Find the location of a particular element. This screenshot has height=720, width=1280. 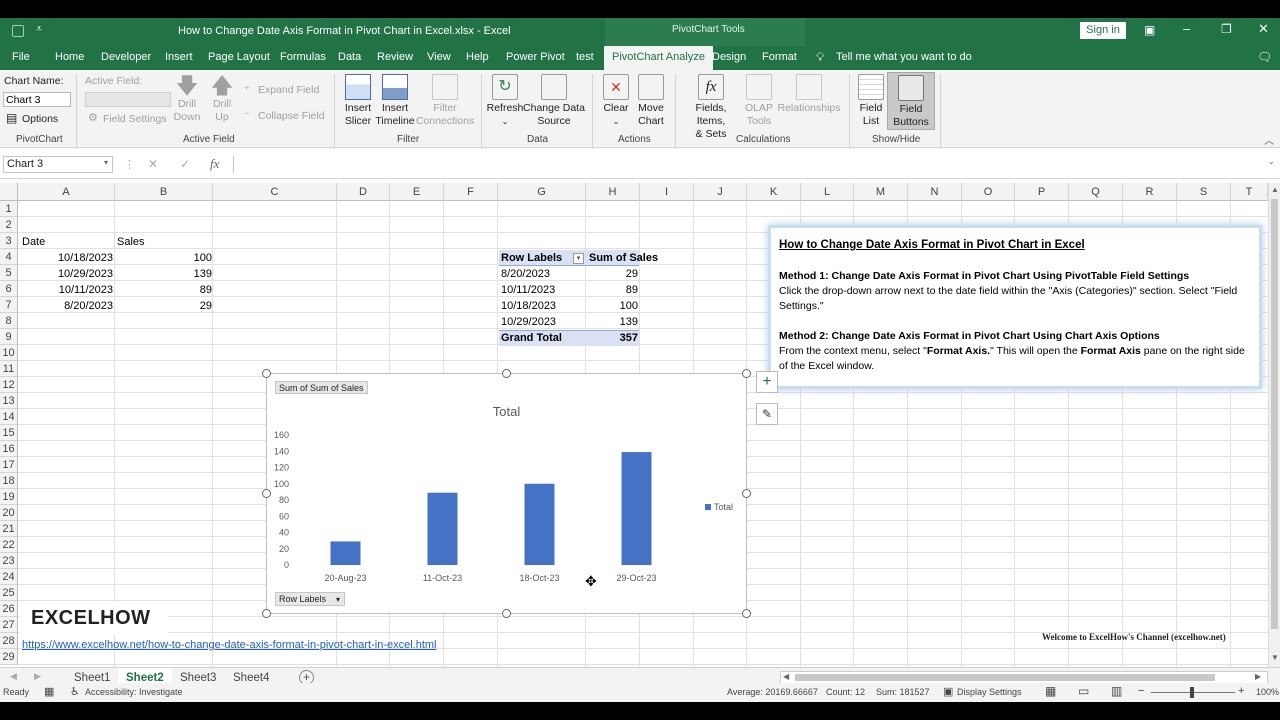

row-header-27: 27 is located at coordinates (9, 625).